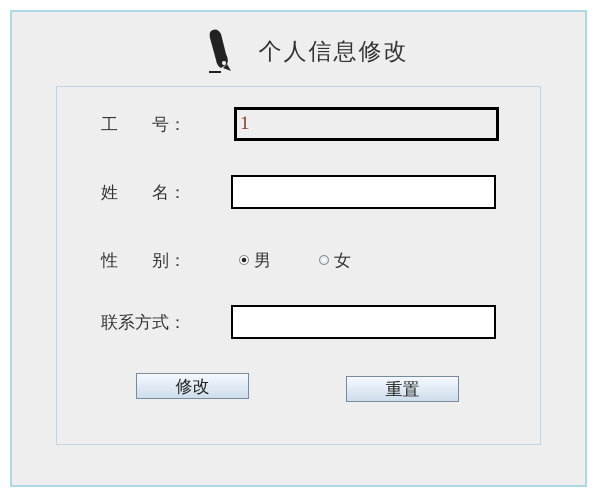  Describe the element at coordinates (144, 261) in the screenshot. I see `field-label: 性 别：` at that location.